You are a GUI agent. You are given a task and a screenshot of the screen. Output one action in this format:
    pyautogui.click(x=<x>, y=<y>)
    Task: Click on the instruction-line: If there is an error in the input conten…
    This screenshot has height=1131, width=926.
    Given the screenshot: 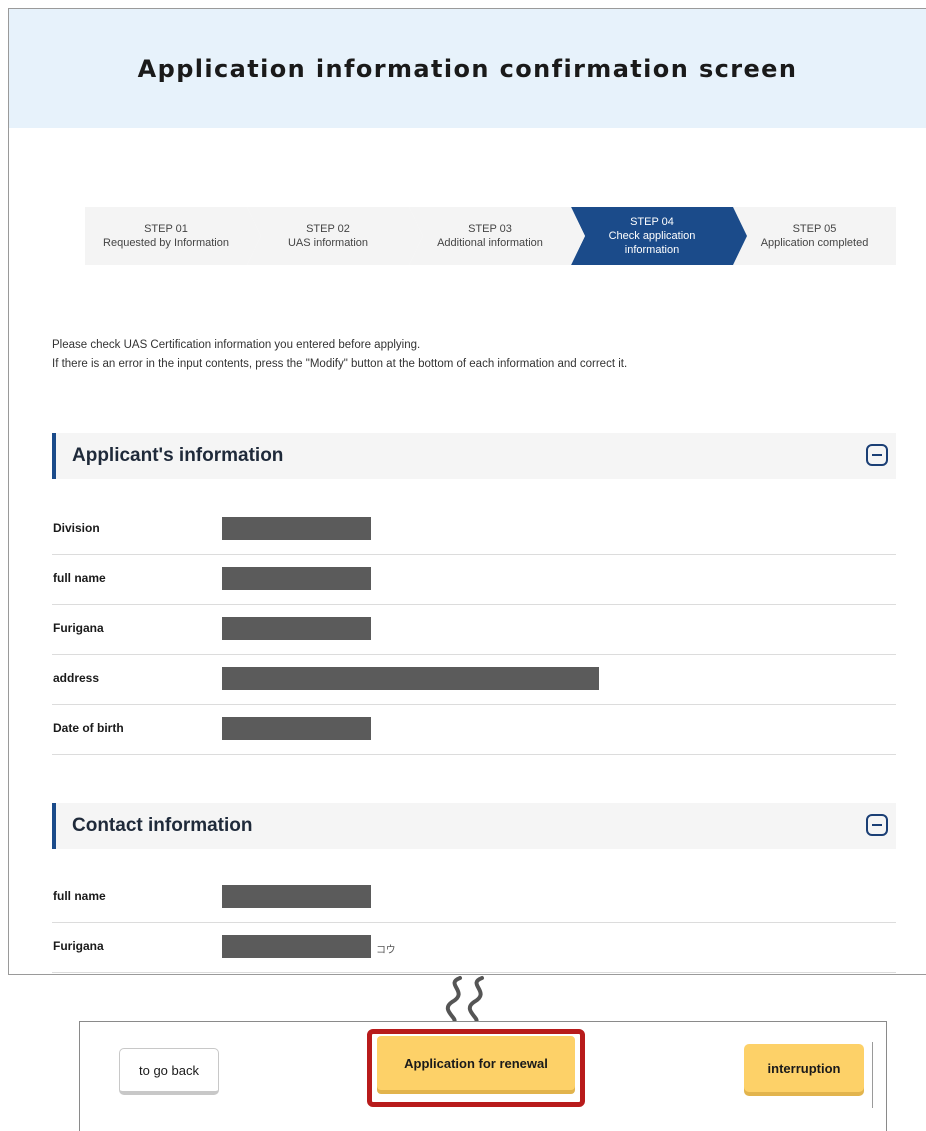 What is the action you would take?
    pyautogui.click(x=340, y=364)
    